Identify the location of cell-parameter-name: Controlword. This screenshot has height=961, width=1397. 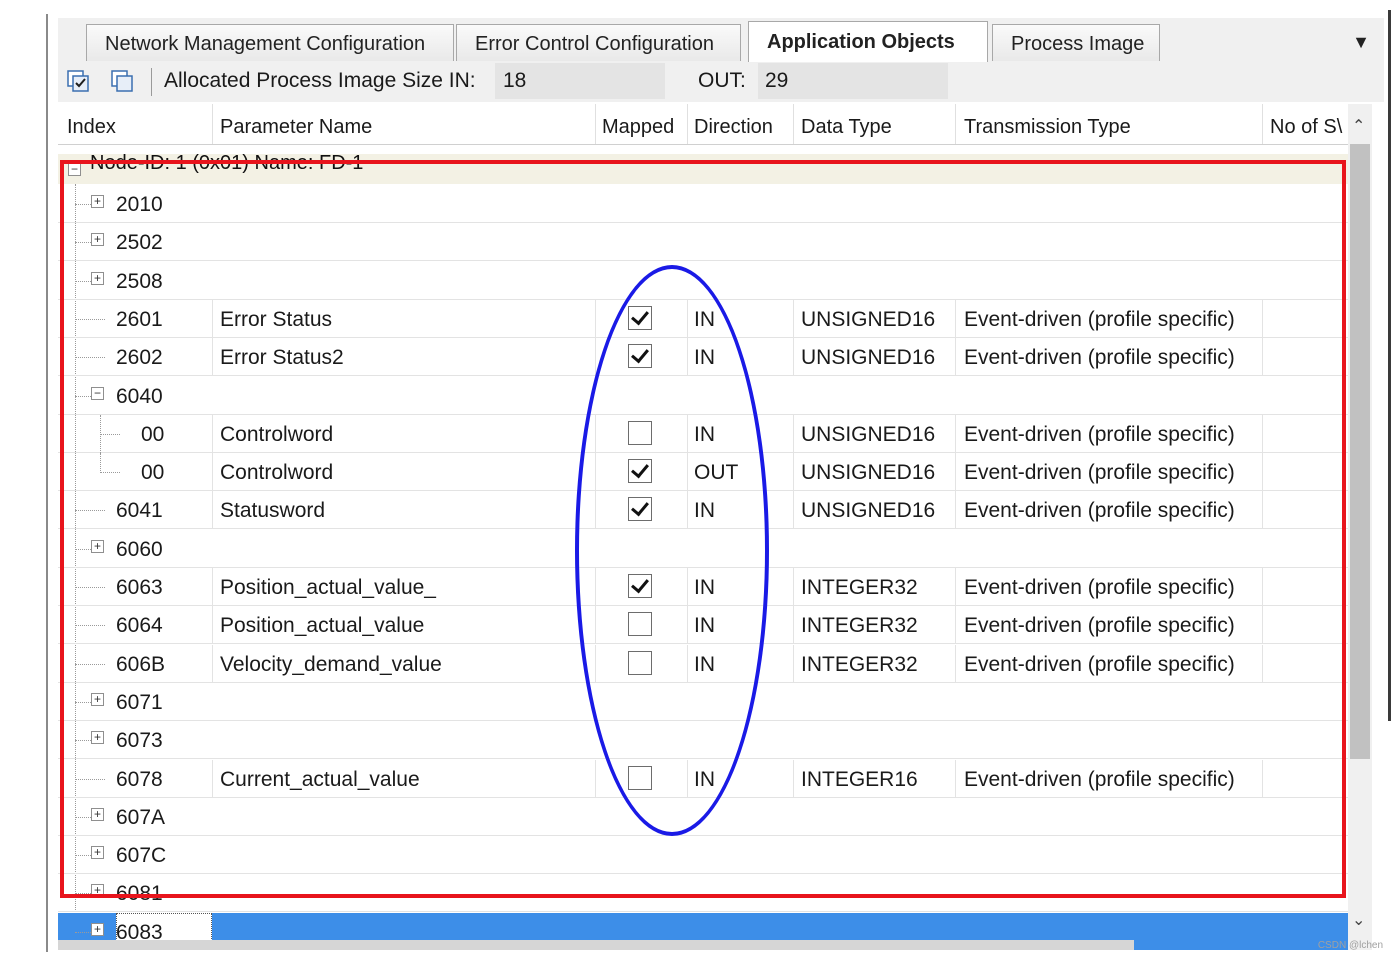
(277, 473).